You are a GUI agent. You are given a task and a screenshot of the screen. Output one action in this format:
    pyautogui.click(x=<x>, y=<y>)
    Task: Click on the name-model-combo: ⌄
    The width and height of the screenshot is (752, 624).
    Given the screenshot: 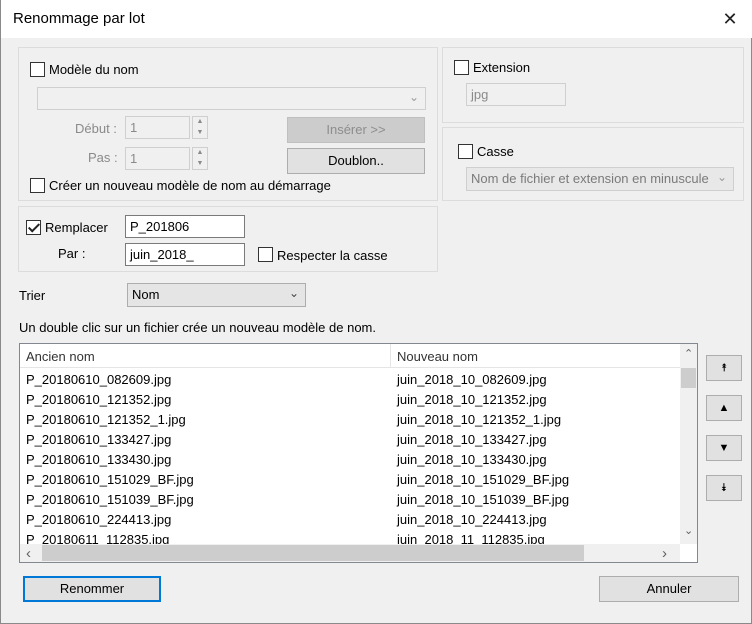 What is the action you would take?
    pyautogui.click(x=231, y=98)
    